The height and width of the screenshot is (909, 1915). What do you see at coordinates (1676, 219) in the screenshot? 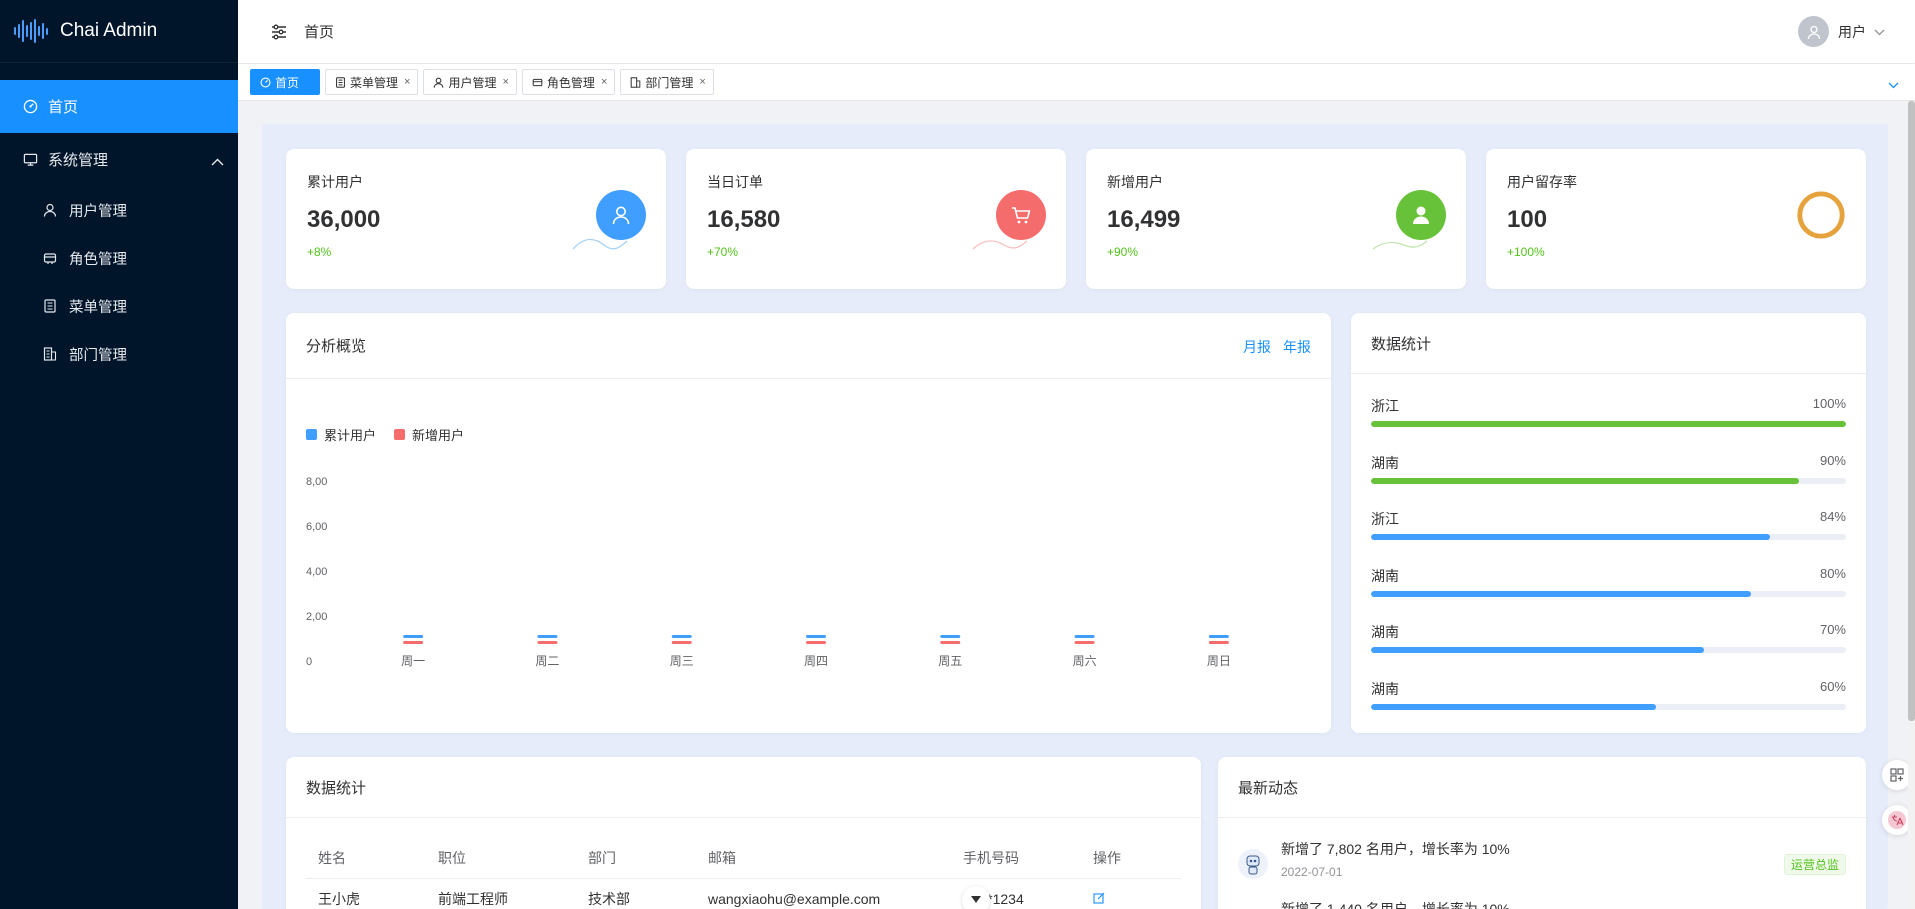
I see `stat-card-retention: 用户留存率 100 +100%` at bounding box center [1676, 219].